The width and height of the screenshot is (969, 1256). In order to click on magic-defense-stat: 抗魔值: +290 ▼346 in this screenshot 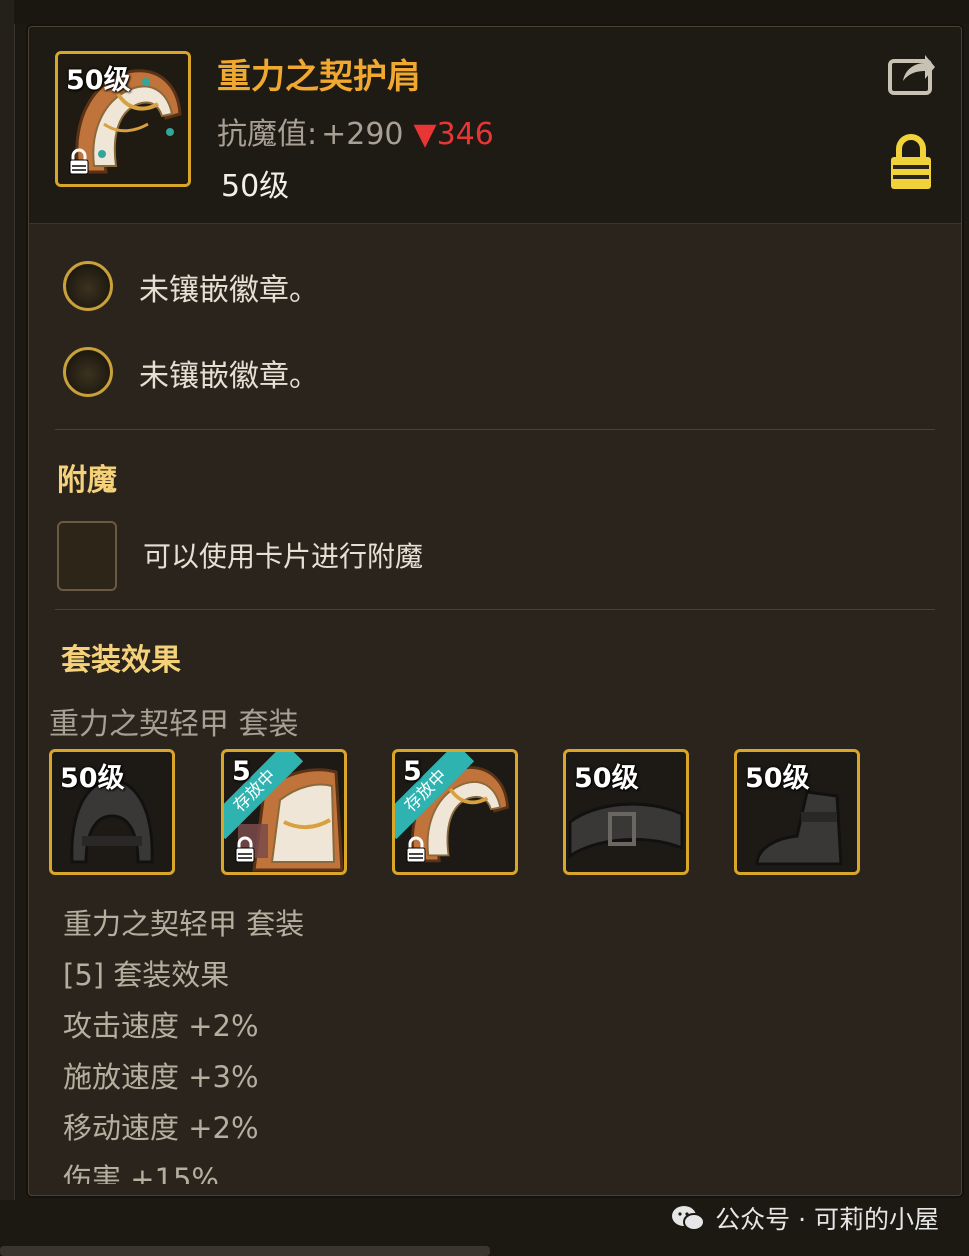, I will do `click(355, 131)`.